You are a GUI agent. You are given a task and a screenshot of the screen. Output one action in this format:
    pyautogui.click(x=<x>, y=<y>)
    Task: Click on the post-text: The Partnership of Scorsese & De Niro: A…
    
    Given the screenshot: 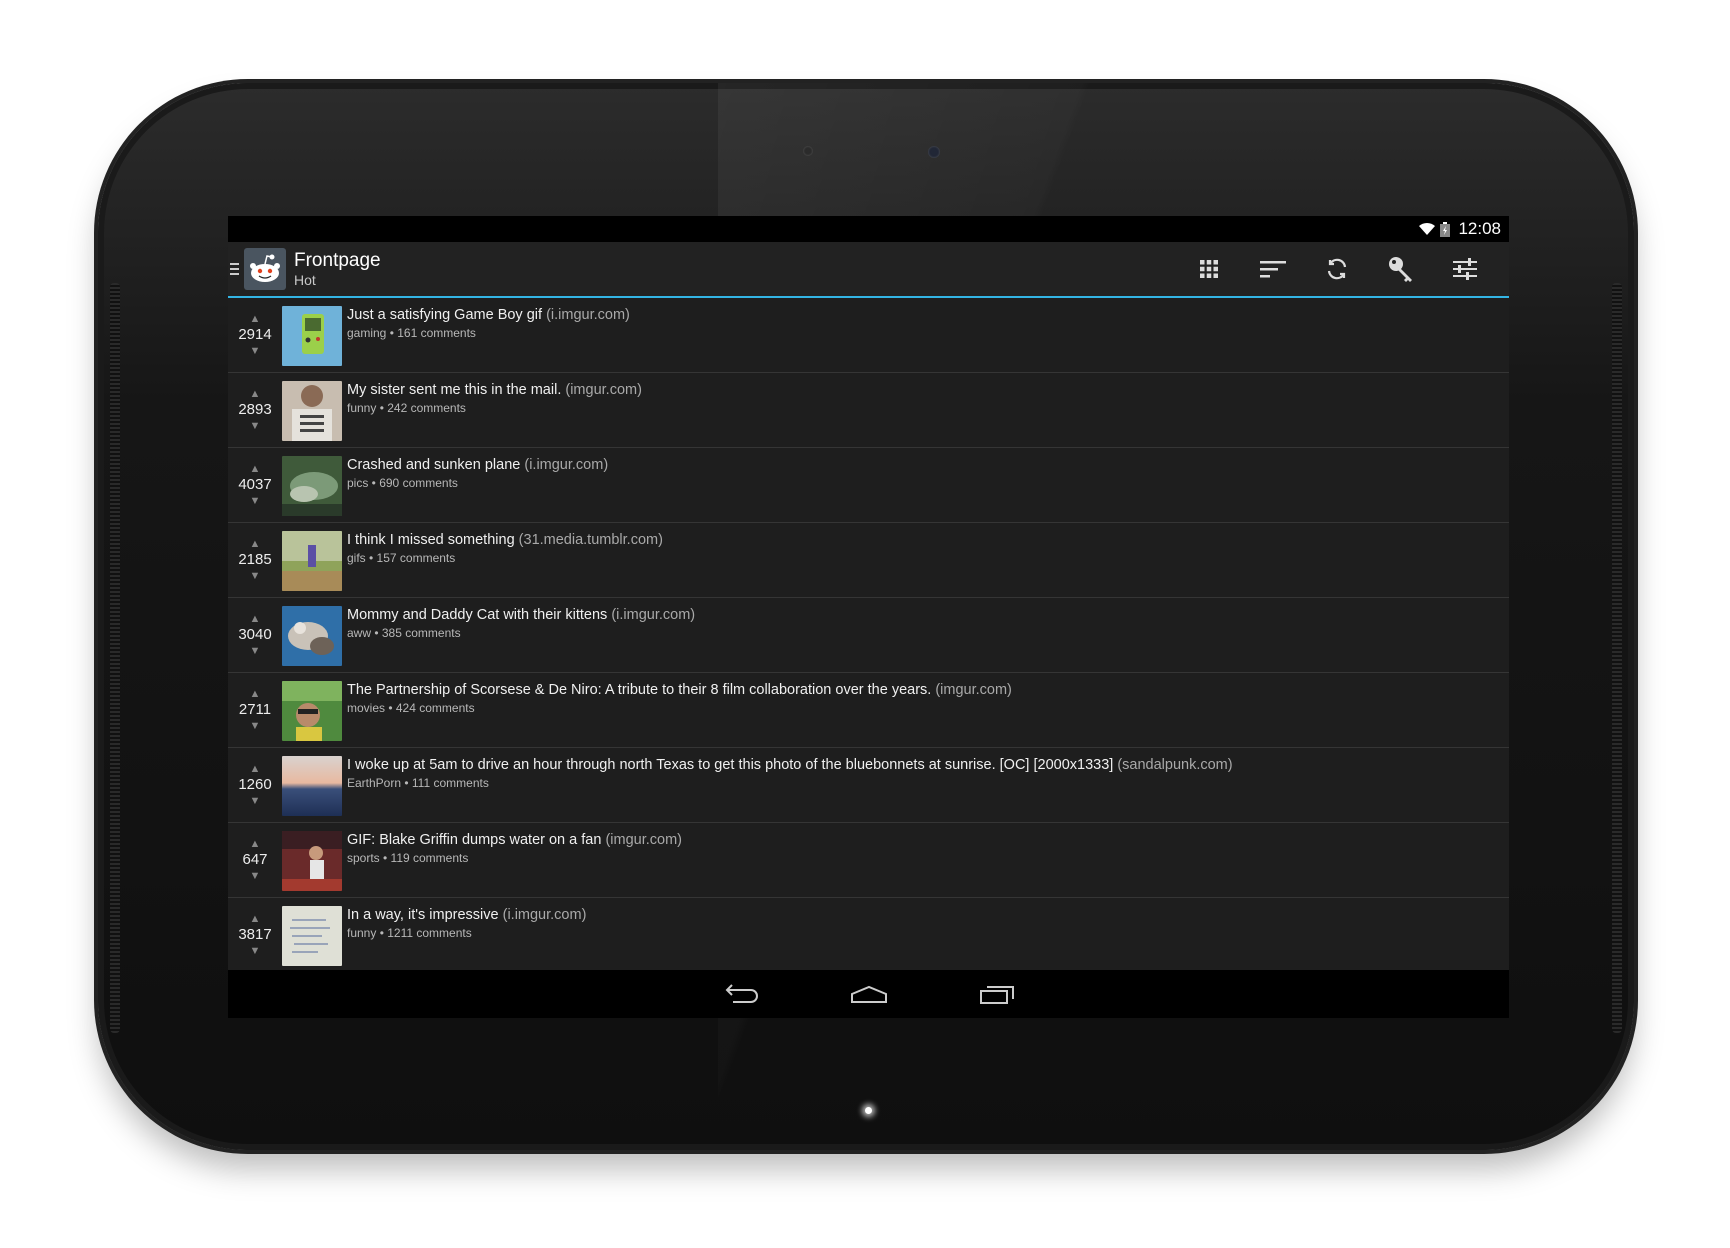 What is the action you would take?
    pyautogui.click(x=679, y=714)
    